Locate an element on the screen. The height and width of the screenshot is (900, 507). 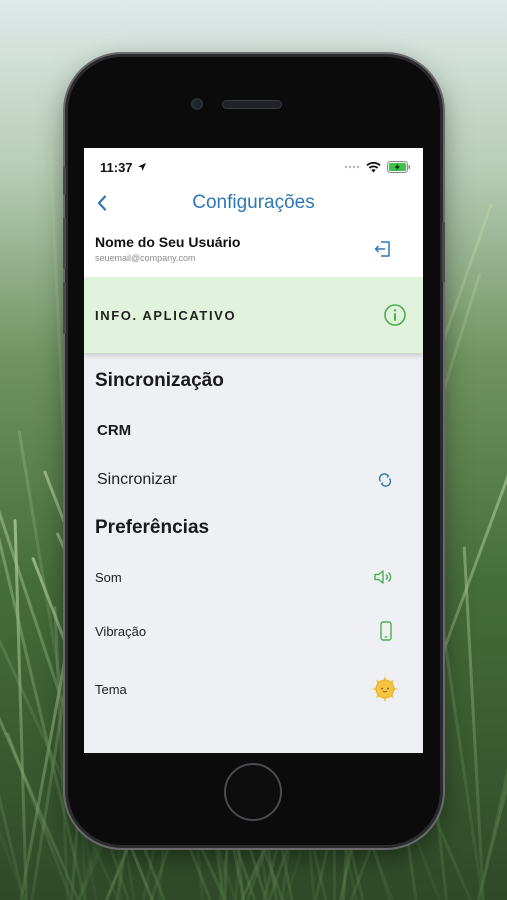
sync-arrows-icon is located at coordinates (385, 480).